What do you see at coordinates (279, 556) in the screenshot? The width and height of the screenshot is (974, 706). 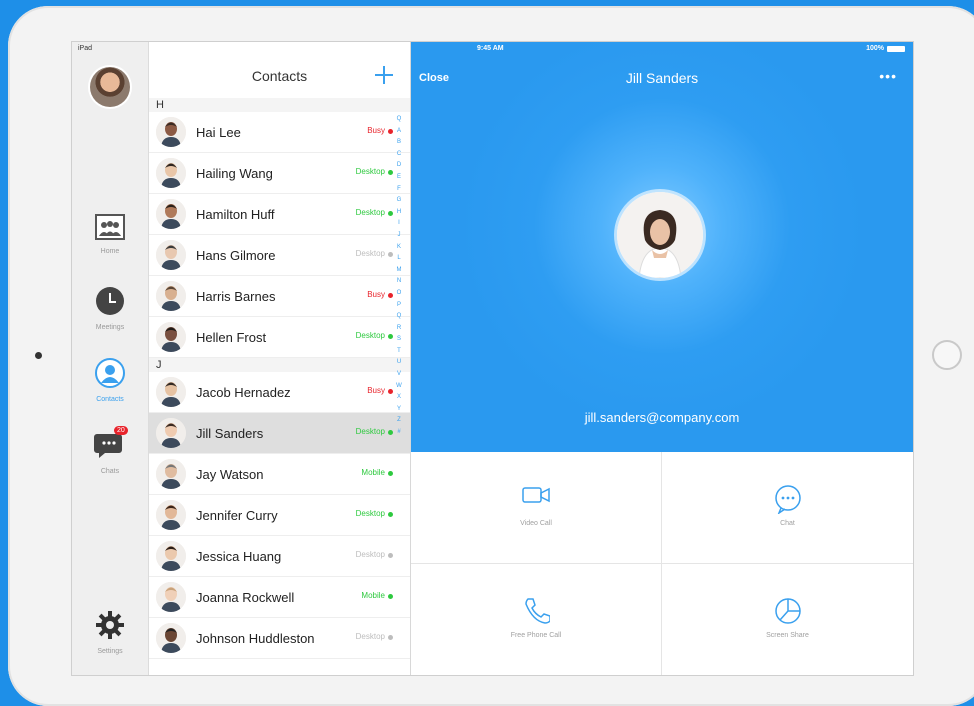 I see `contact-row: Jessica Huang Desktop` at bounding box center [279, 556].